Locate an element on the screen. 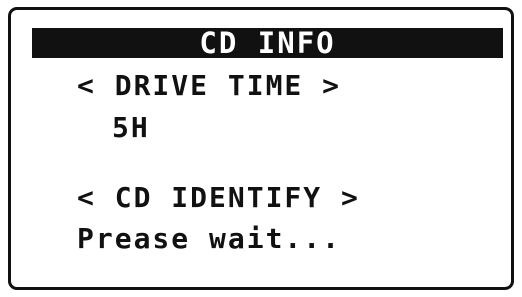 This screenshot has height=297, width=522. cd-identify-label: < CD IDENTIFY > is located at coordinates (218, 197).